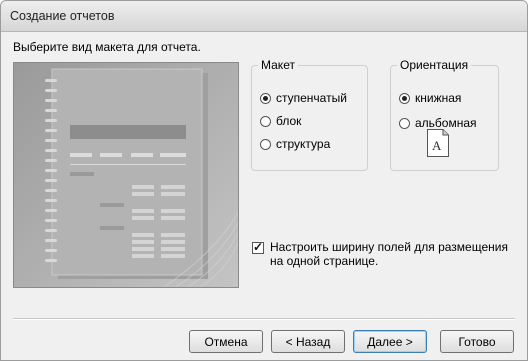 Image resolution: width=528 pixels, height=361 pixels. I want to click on radio-landscape, so click(404, 123).